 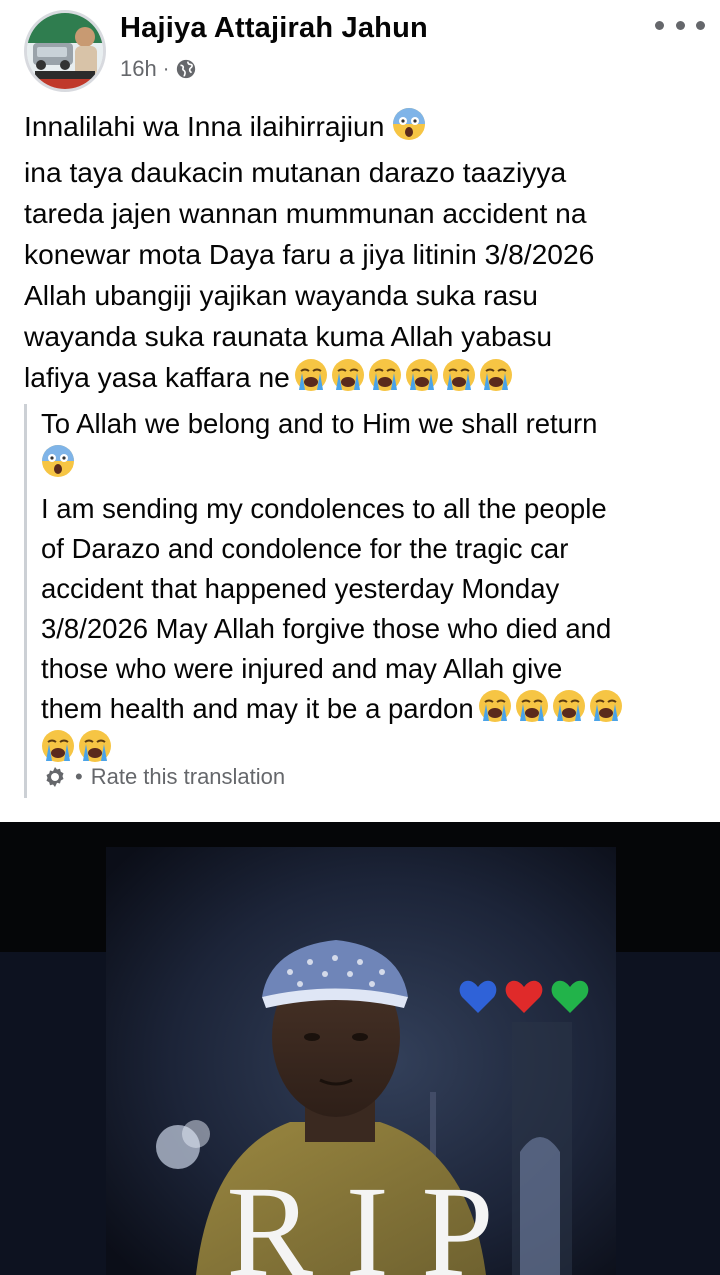 I want to click on more-horizontal-icon, so click(x=659, y=25).